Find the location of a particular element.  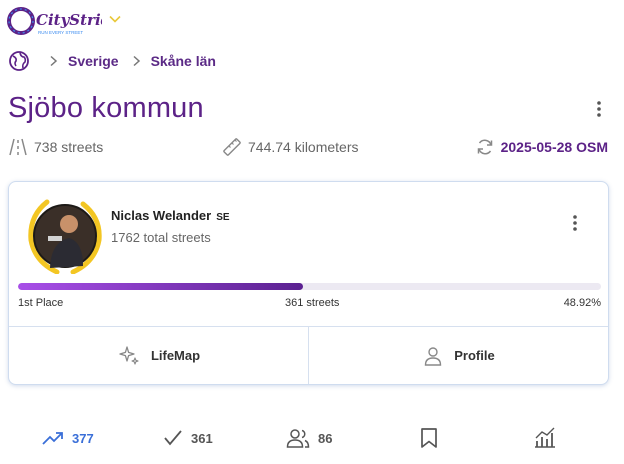

bookmark-icon is located at coordinates (429, 438).